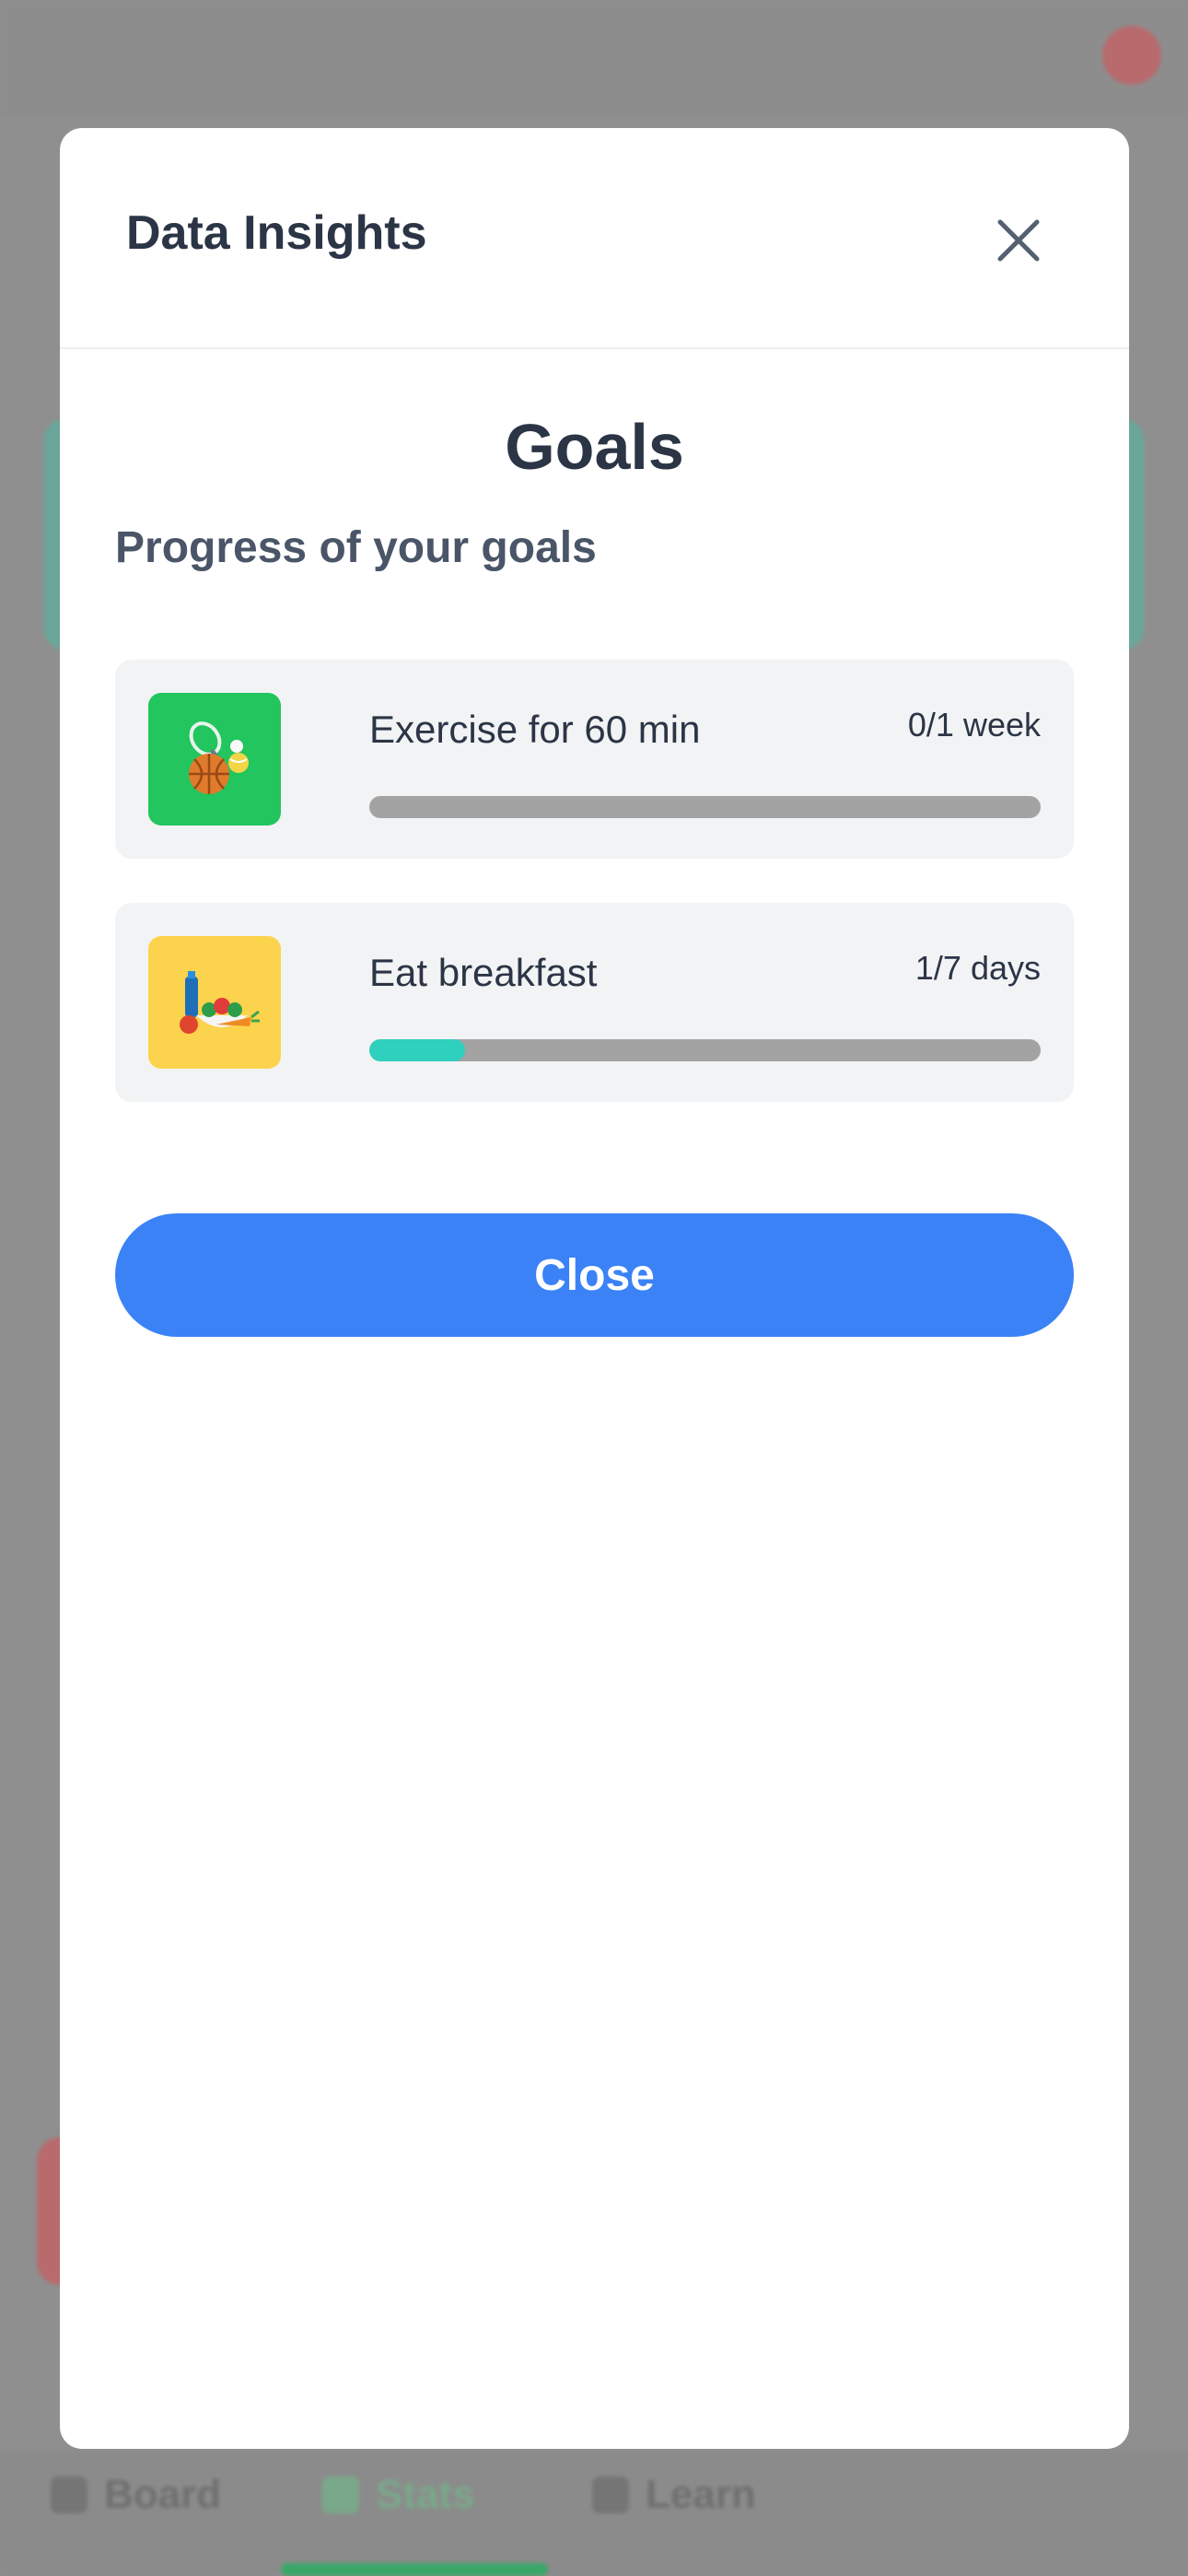 Image resolution: width=1188 pixels, height=2576 pixels. Describe the element at coordinates (594, 57) in the screenshot. I see `background-header` at that location.